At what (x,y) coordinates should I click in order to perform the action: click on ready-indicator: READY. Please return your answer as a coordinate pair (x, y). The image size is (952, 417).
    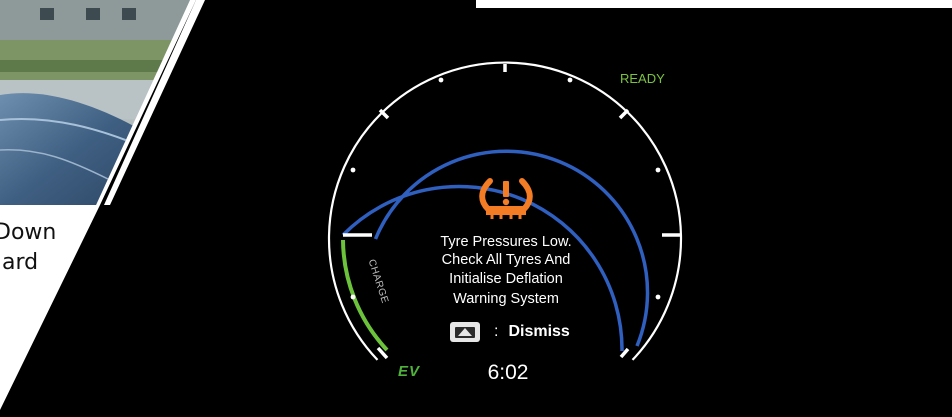
    Looking at the image, I should click on (642, 78).